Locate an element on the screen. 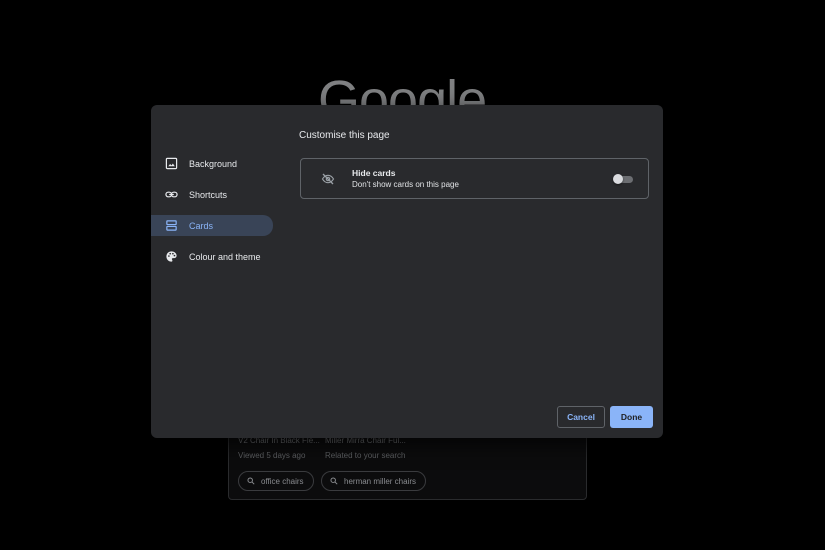 The width and height of the screenshot is (825, 550). sidebar-item-background: Background is located at coordinates (213, 163).